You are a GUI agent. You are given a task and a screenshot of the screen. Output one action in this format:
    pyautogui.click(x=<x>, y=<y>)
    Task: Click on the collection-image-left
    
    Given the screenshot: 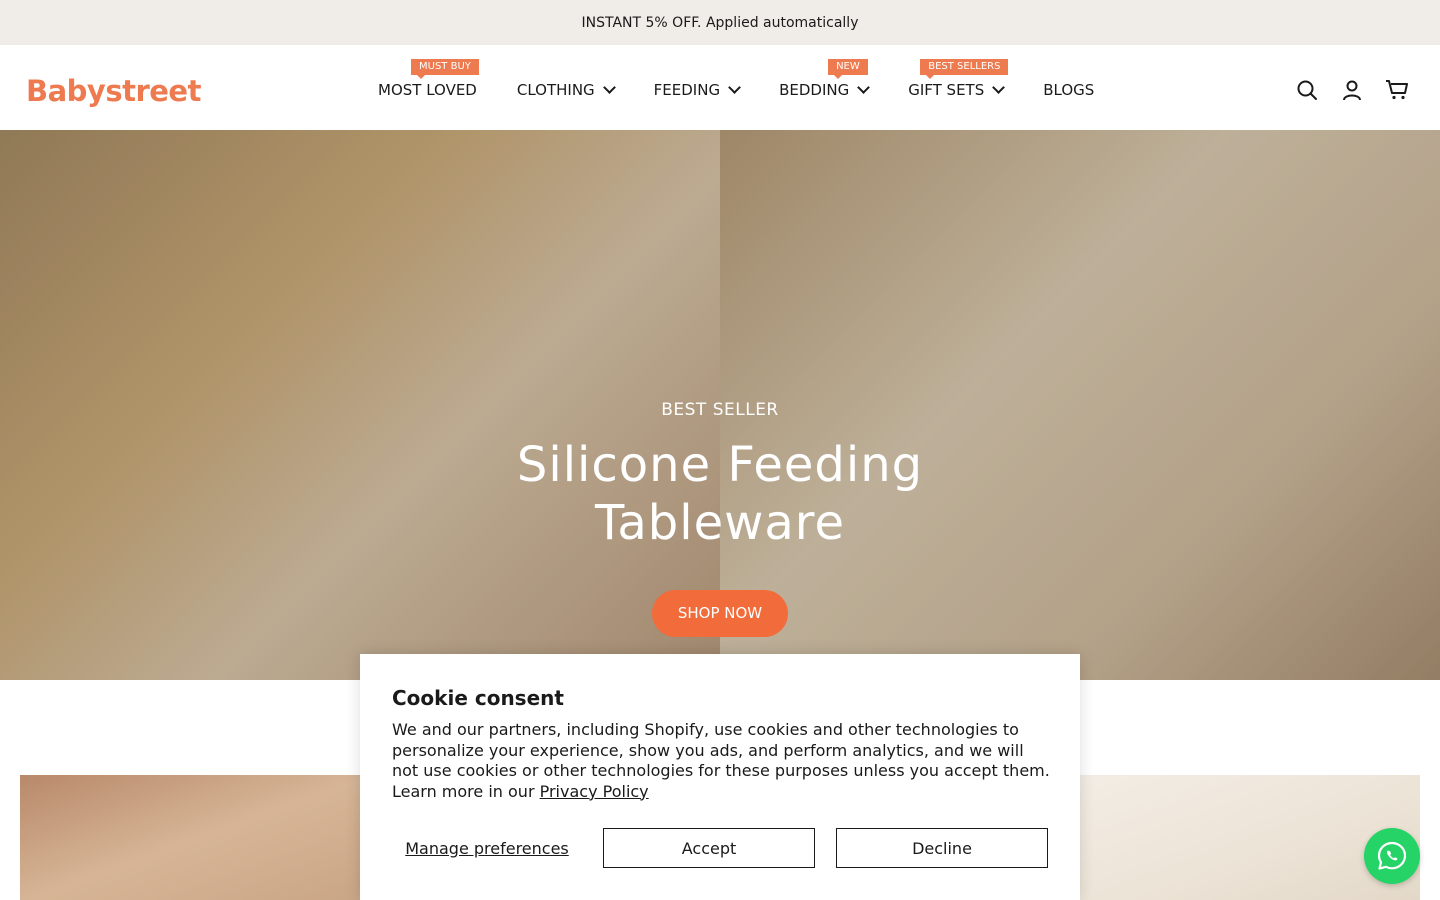 What is the action you would take?
    pyautogui.click(x=200, y=837)
    